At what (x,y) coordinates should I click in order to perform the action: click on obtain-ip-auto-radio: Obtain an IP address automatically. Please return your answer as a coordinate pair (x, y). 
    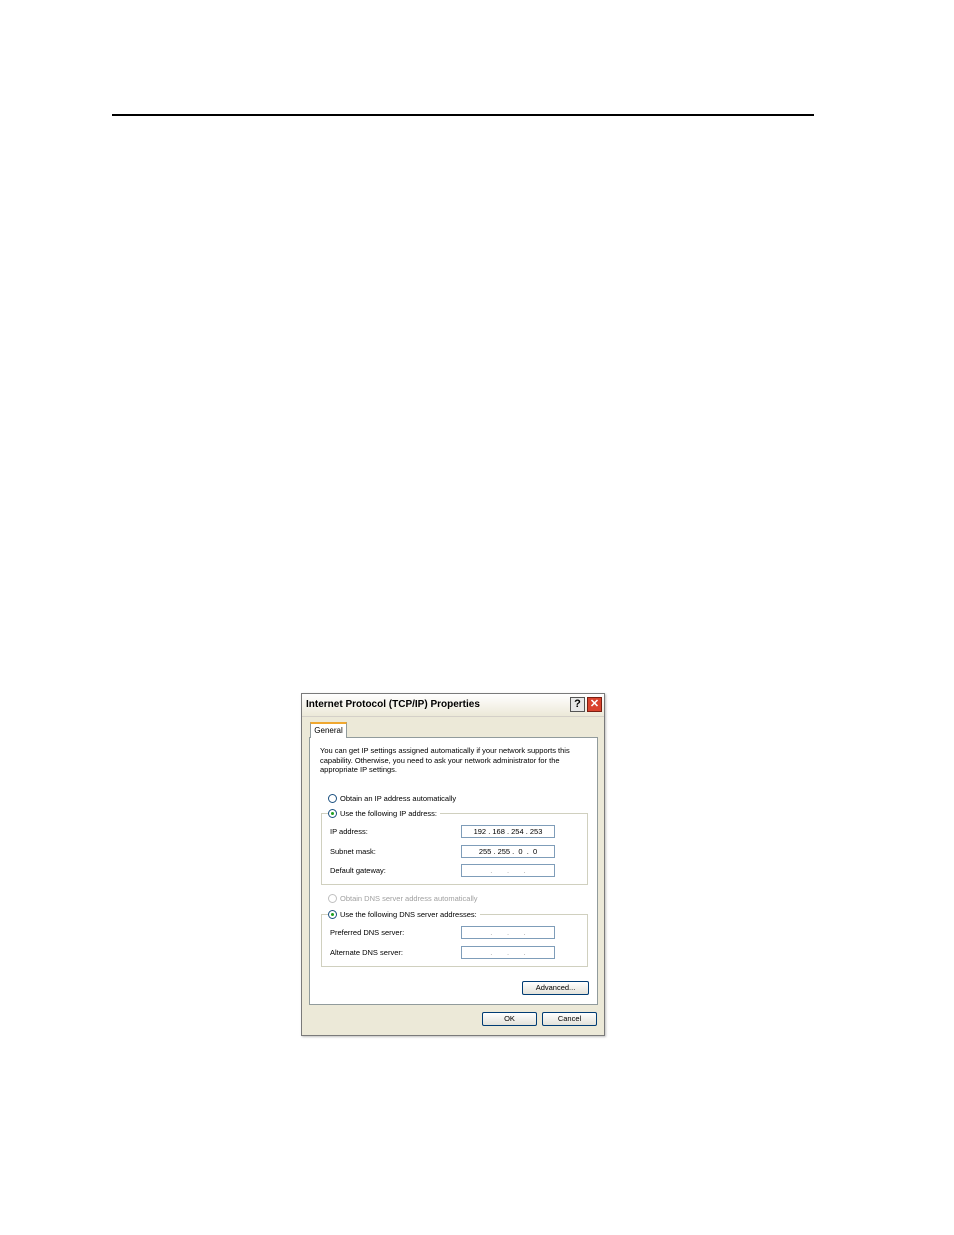
    Looking at the image, I should click on (394, 798).